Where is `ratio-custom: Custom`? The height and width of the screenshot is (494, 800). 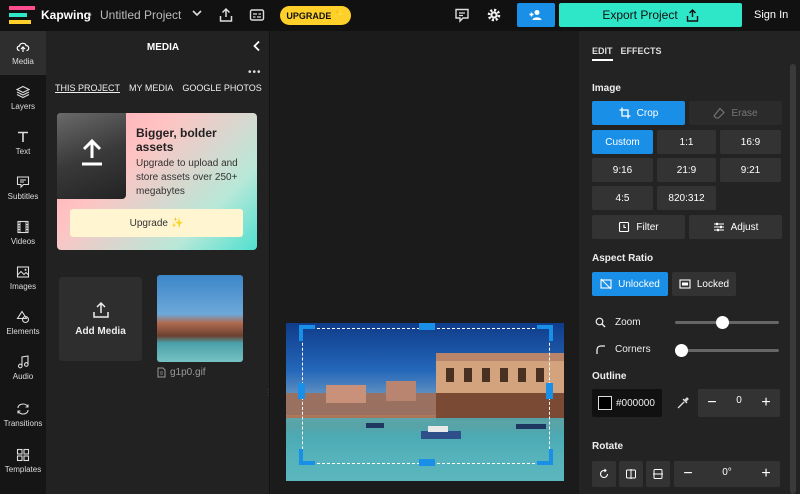
ratio-custom: Custom is located at coordinates (622, 142).